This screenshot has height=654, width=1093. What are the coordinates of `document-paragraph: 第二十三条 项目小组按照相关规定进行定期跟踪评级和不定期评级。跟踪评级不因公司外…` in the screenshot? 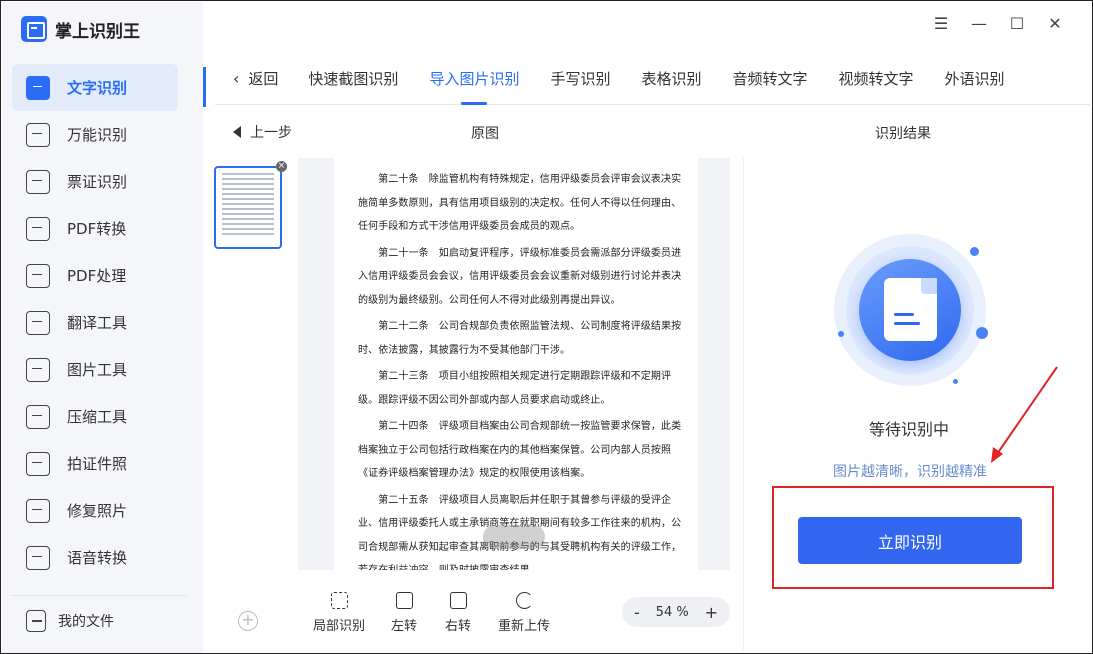 It's located at (515, 388).